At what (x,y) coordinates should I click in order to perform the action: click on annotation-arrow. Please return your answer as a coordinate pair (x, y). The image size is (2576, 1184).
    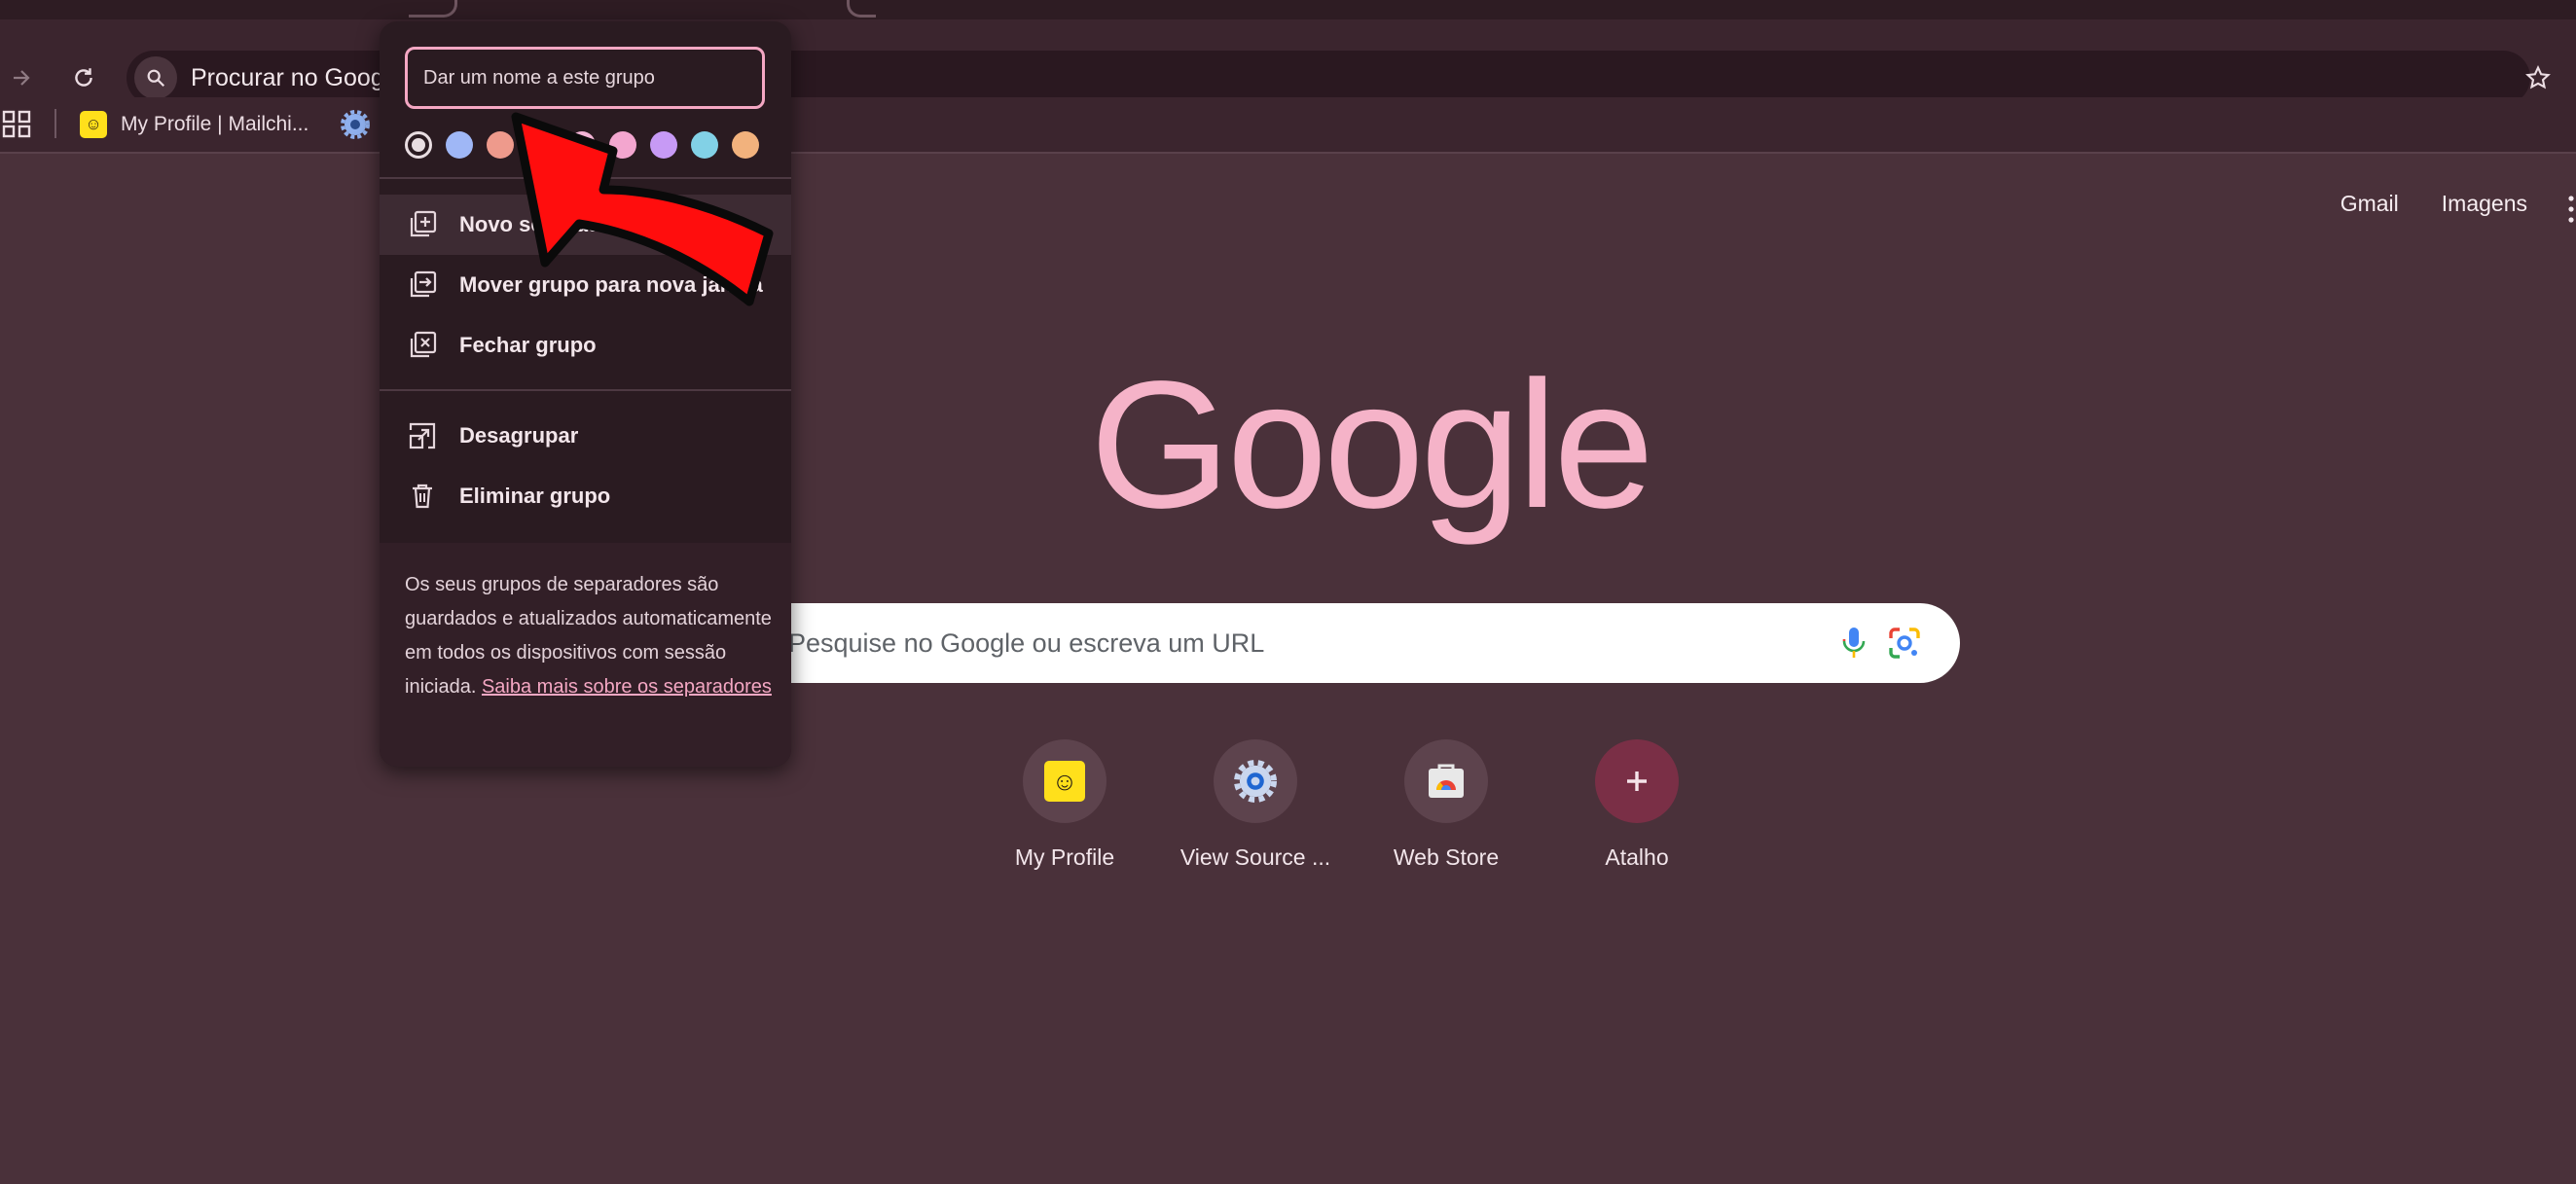
    Looking at the image, I should click on (642, 209).